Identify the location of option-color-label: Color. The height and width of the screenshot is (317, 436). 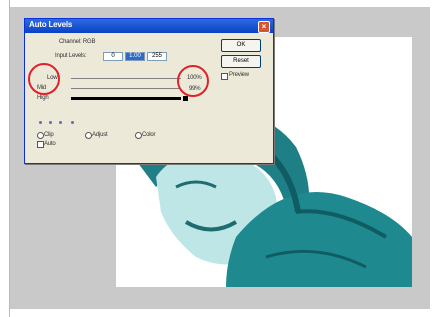
(149, 135).